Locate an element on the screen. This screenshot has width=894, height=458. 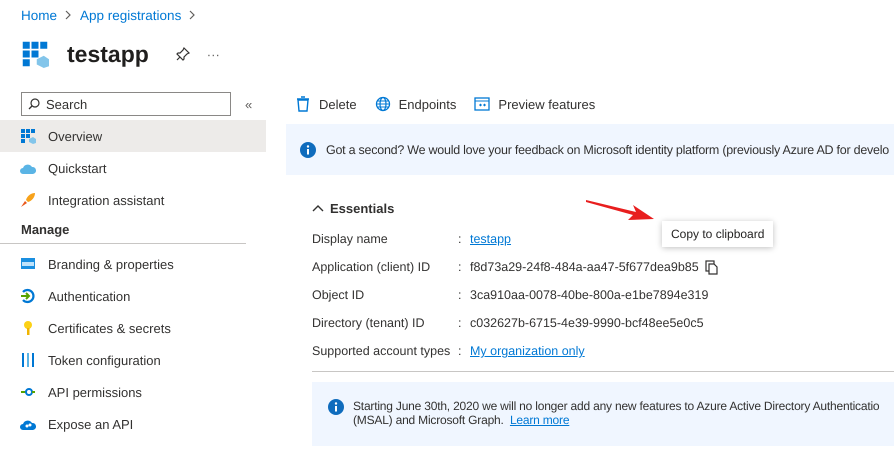
toolbar-button: Delete is located at coordinates (326, 104).